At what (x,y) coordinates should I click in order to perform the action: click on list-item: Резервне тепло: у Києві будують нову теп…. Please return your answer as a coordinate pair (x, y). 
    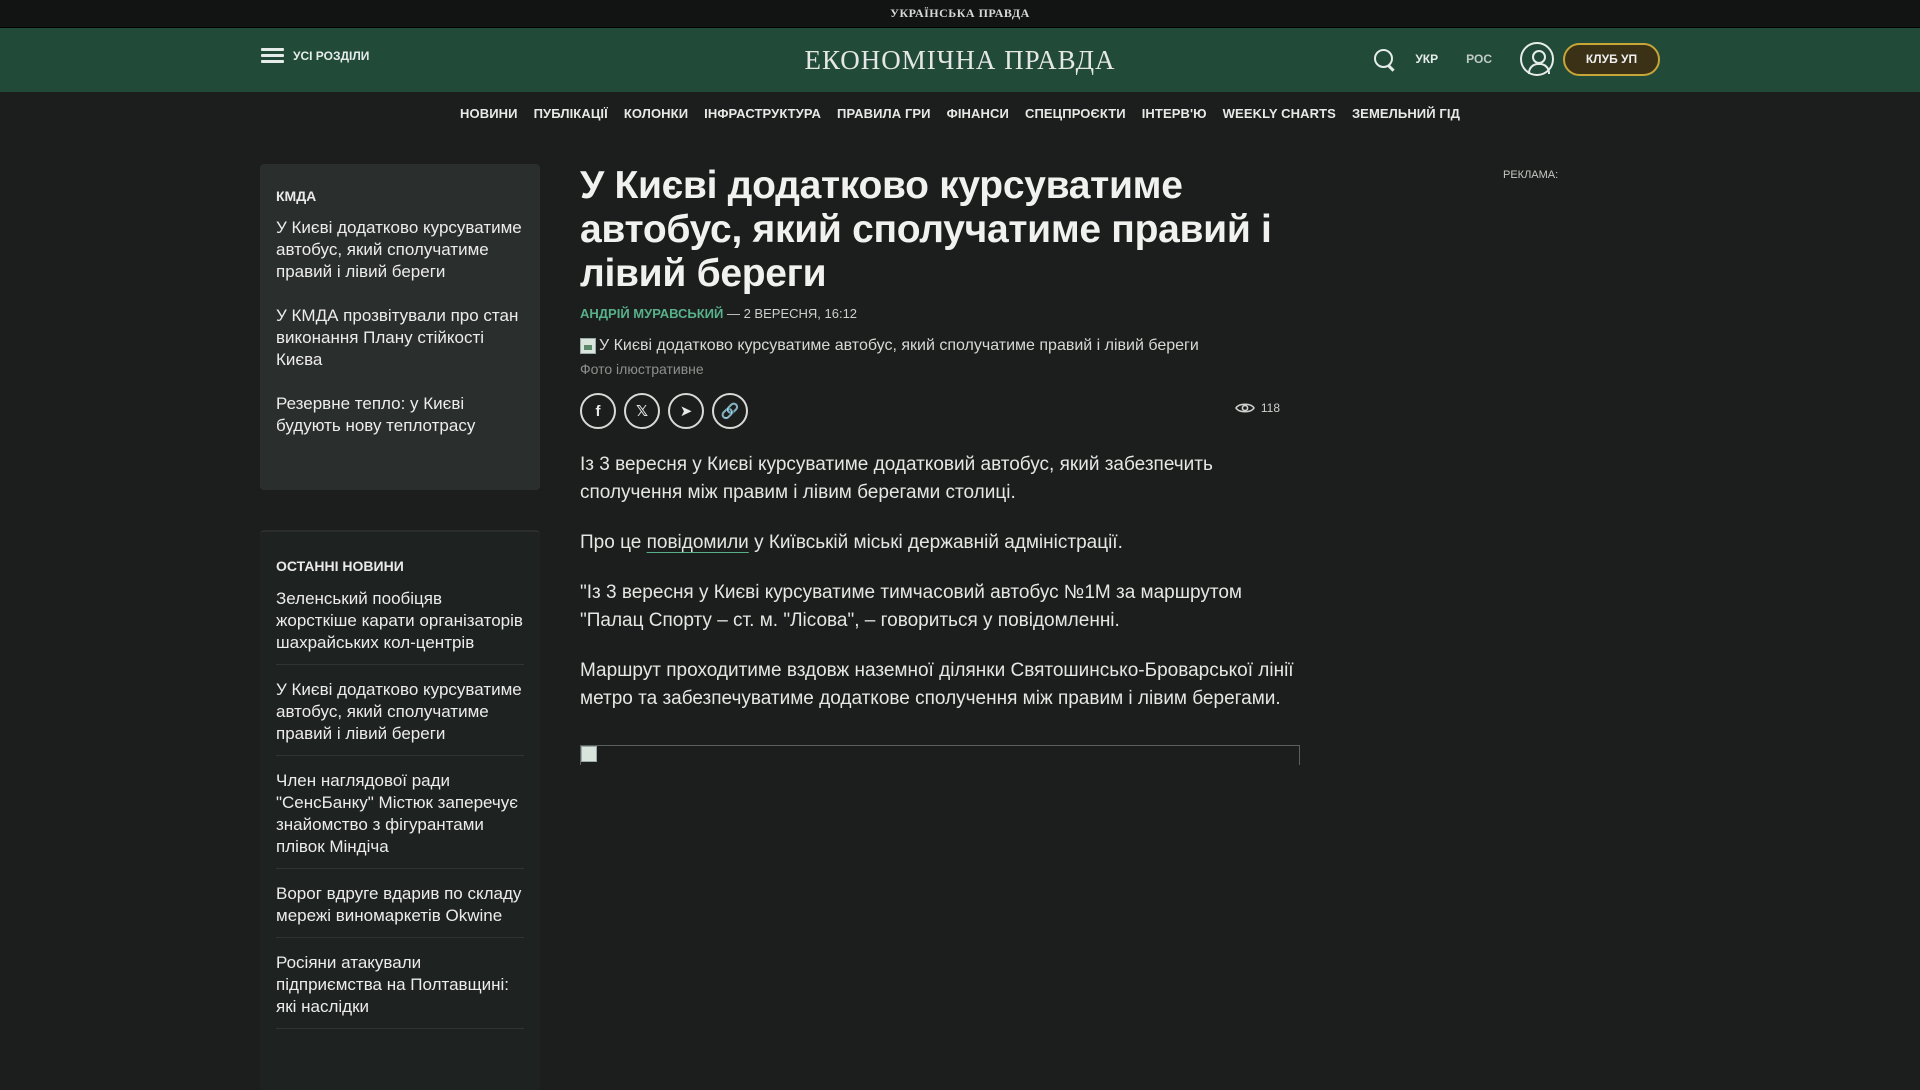
    Looking at the image, I should click on (400, 415).